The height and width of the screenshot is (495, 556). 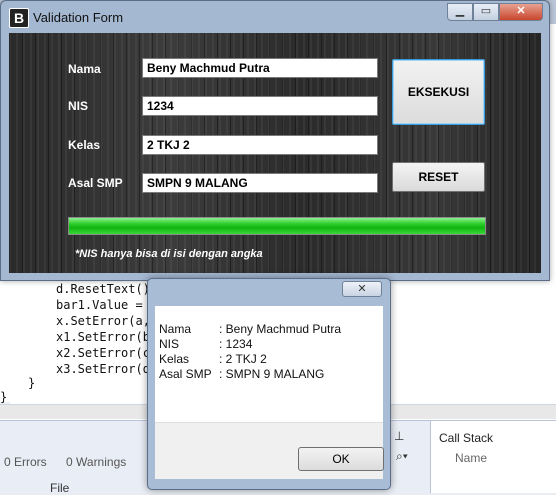 I want to click on message-value: : Beny Machmud Putra, so click(x=280, y=329).